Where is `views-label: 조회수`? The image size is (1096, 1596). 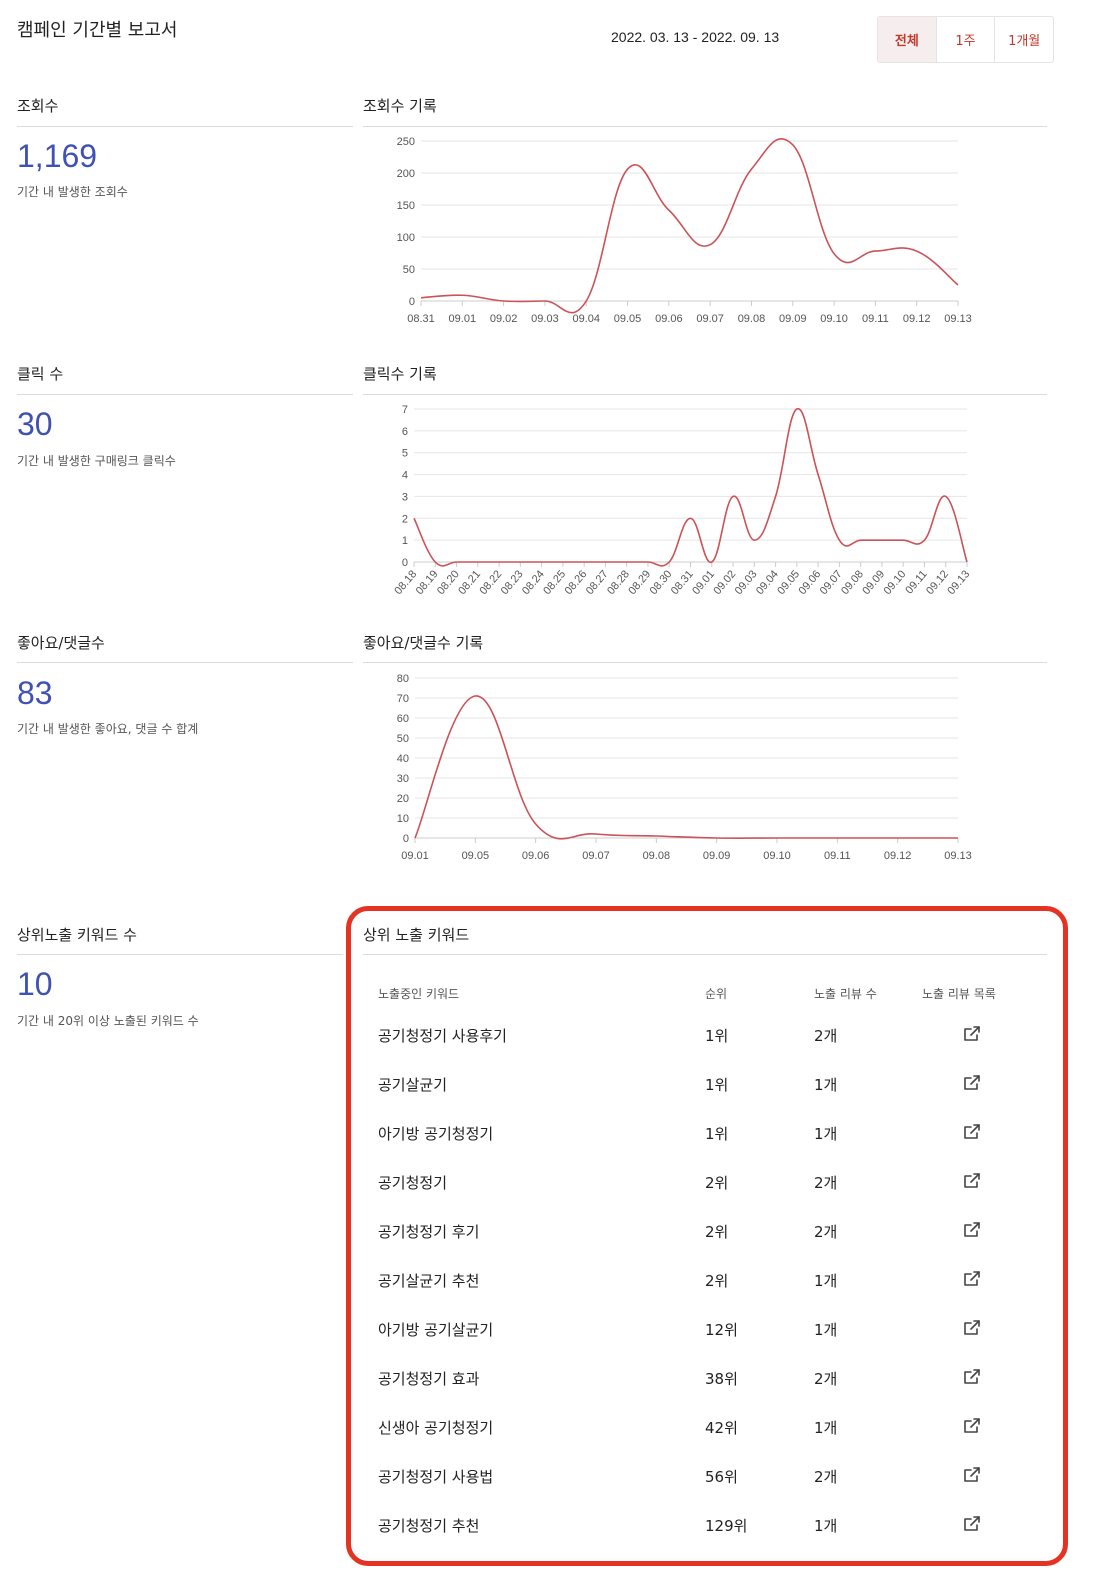
views-label: 조회수 is located at coordinates (38, 106).